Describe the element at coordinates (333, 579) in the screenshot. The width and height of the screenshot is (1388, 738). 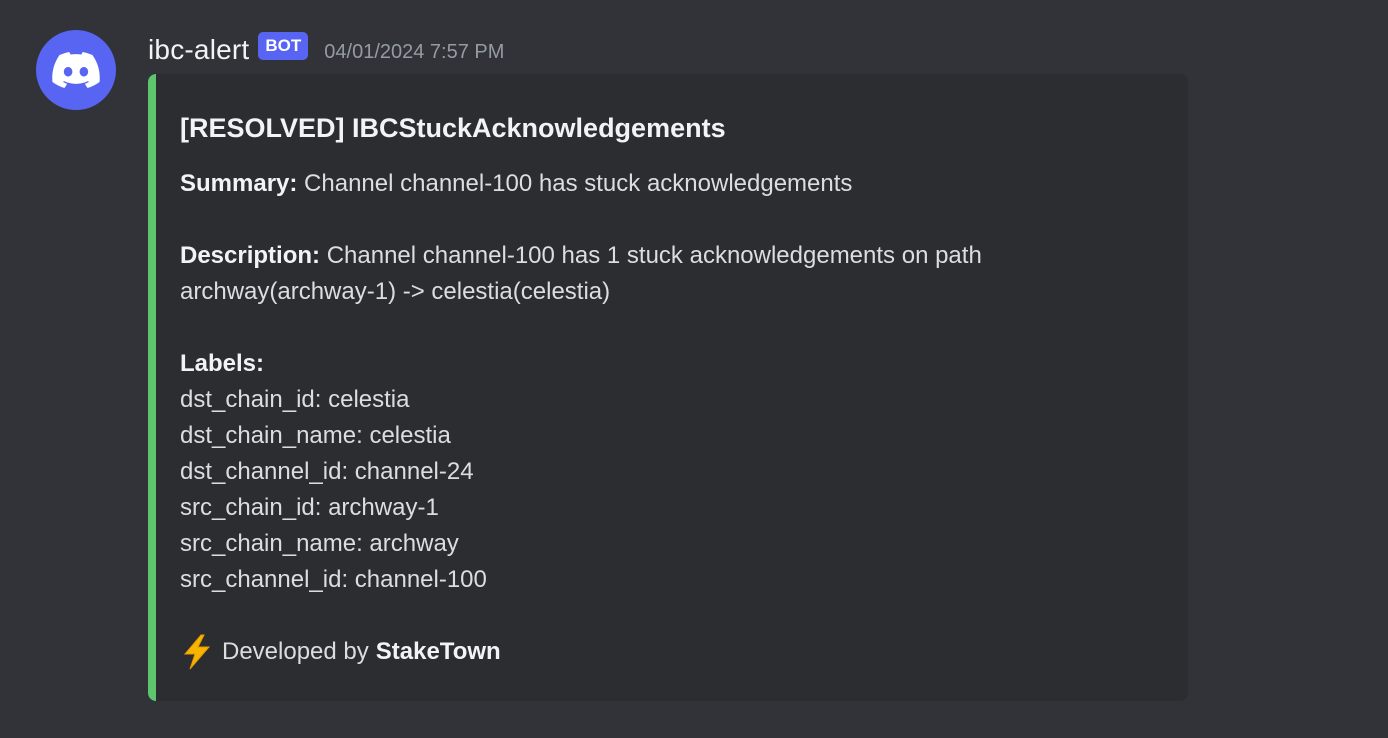
I see `label-item: src_channel_id: channel-100` at that location.